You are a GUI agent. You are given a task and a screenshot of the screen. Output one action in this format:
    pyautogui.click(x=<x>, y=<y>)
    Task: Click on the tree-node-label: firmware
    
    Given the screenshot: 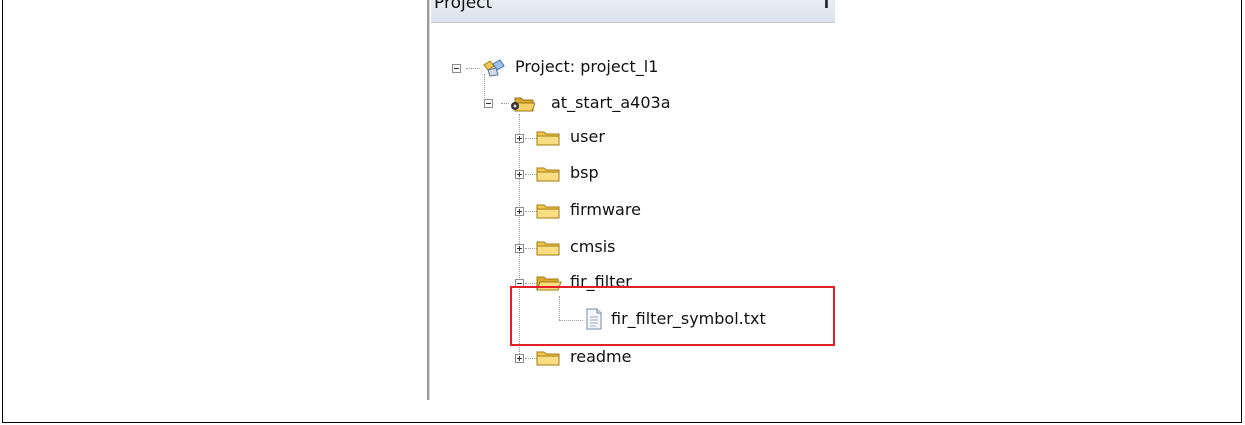 What is the action you would take?
    pyautogui.click(x=605, y=209)
    